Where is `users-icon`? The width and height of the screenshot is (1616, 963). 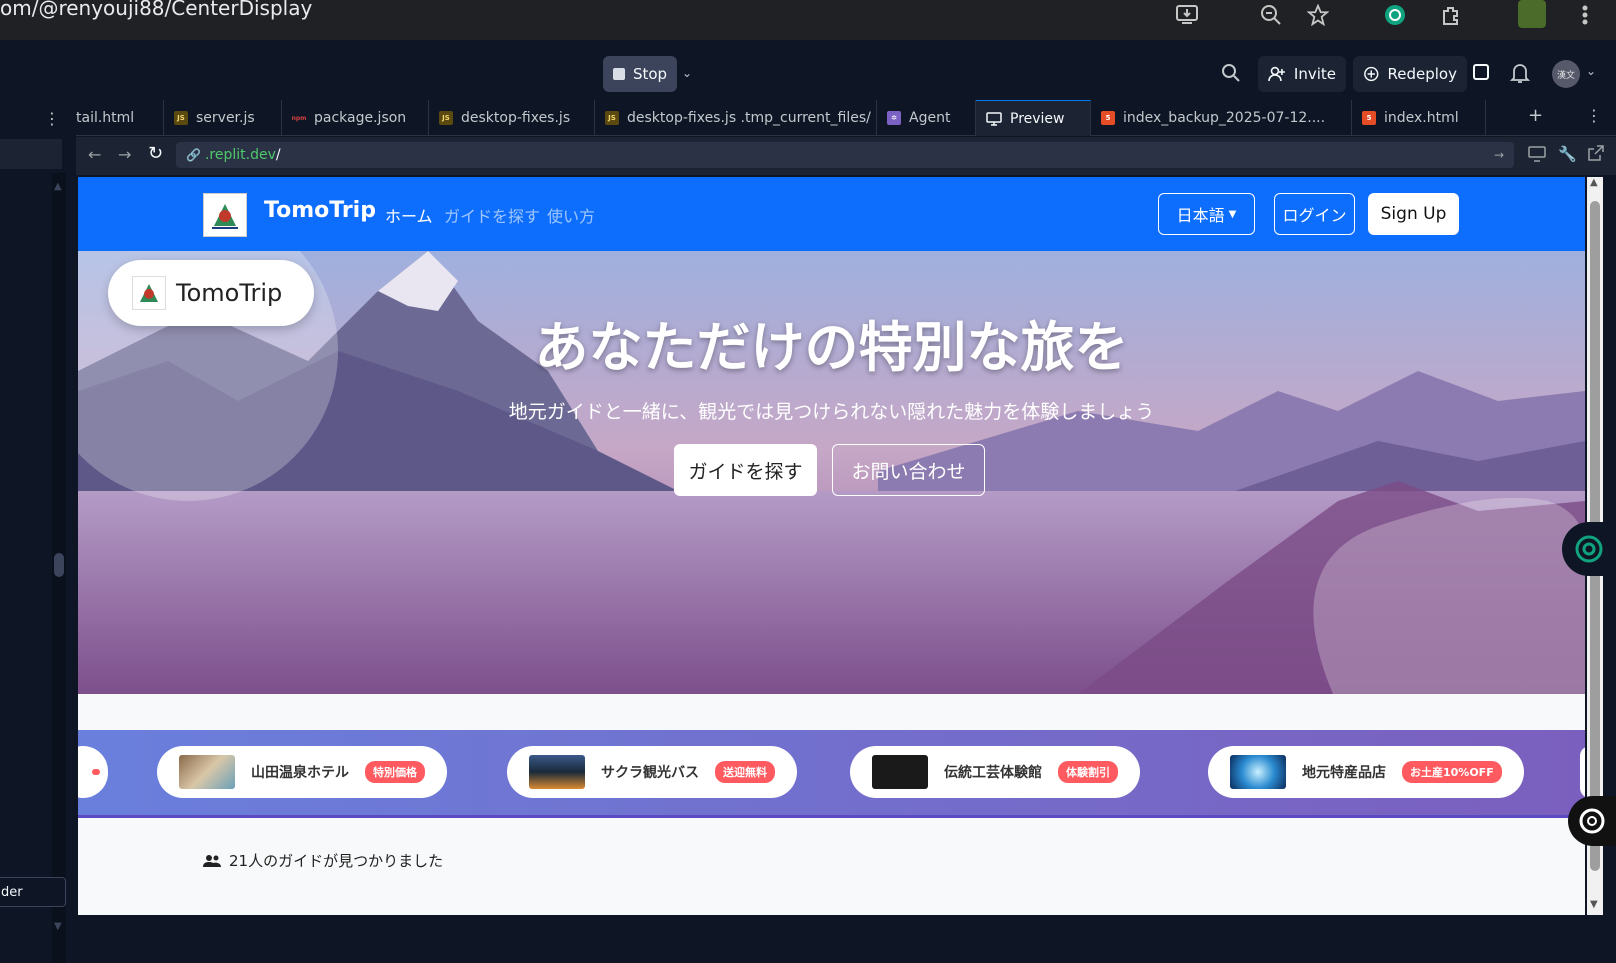
users-icon is located at coordinates (212, 860).